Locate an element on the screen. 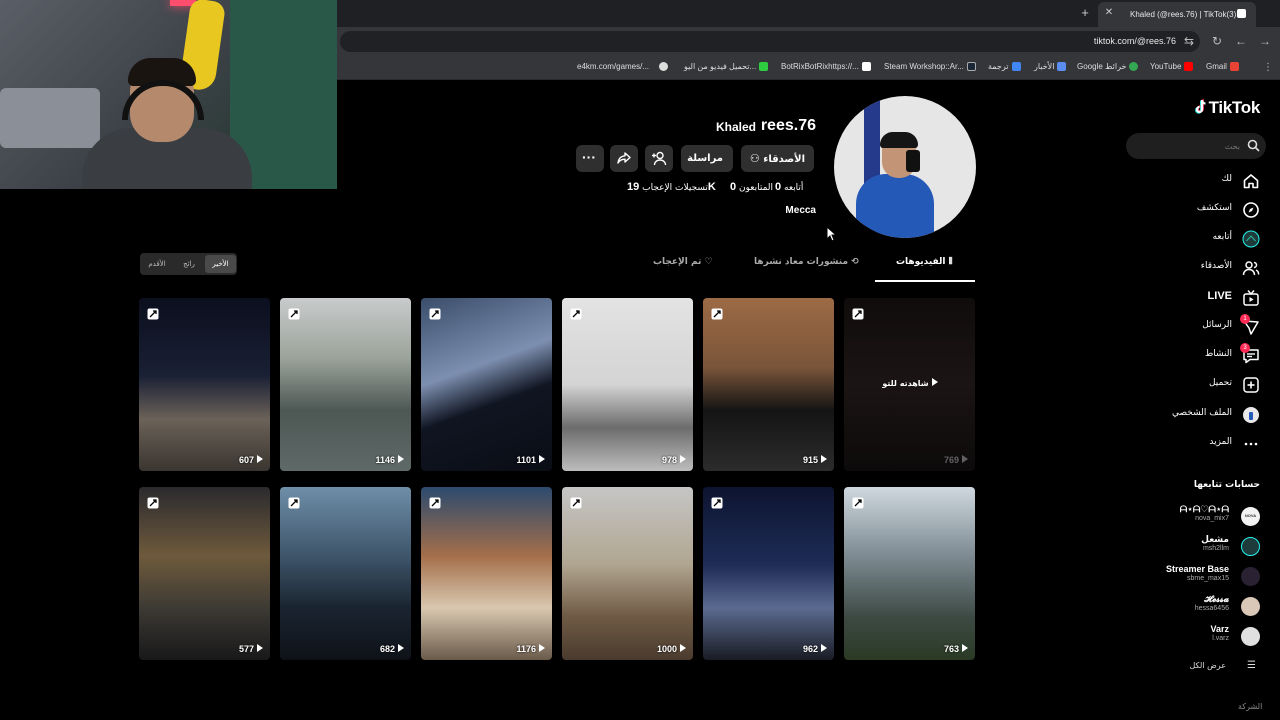 The width and height of the screenshot is (1280, 720). account-handle: nova_mix7 is located at coordinates (1212, 518).